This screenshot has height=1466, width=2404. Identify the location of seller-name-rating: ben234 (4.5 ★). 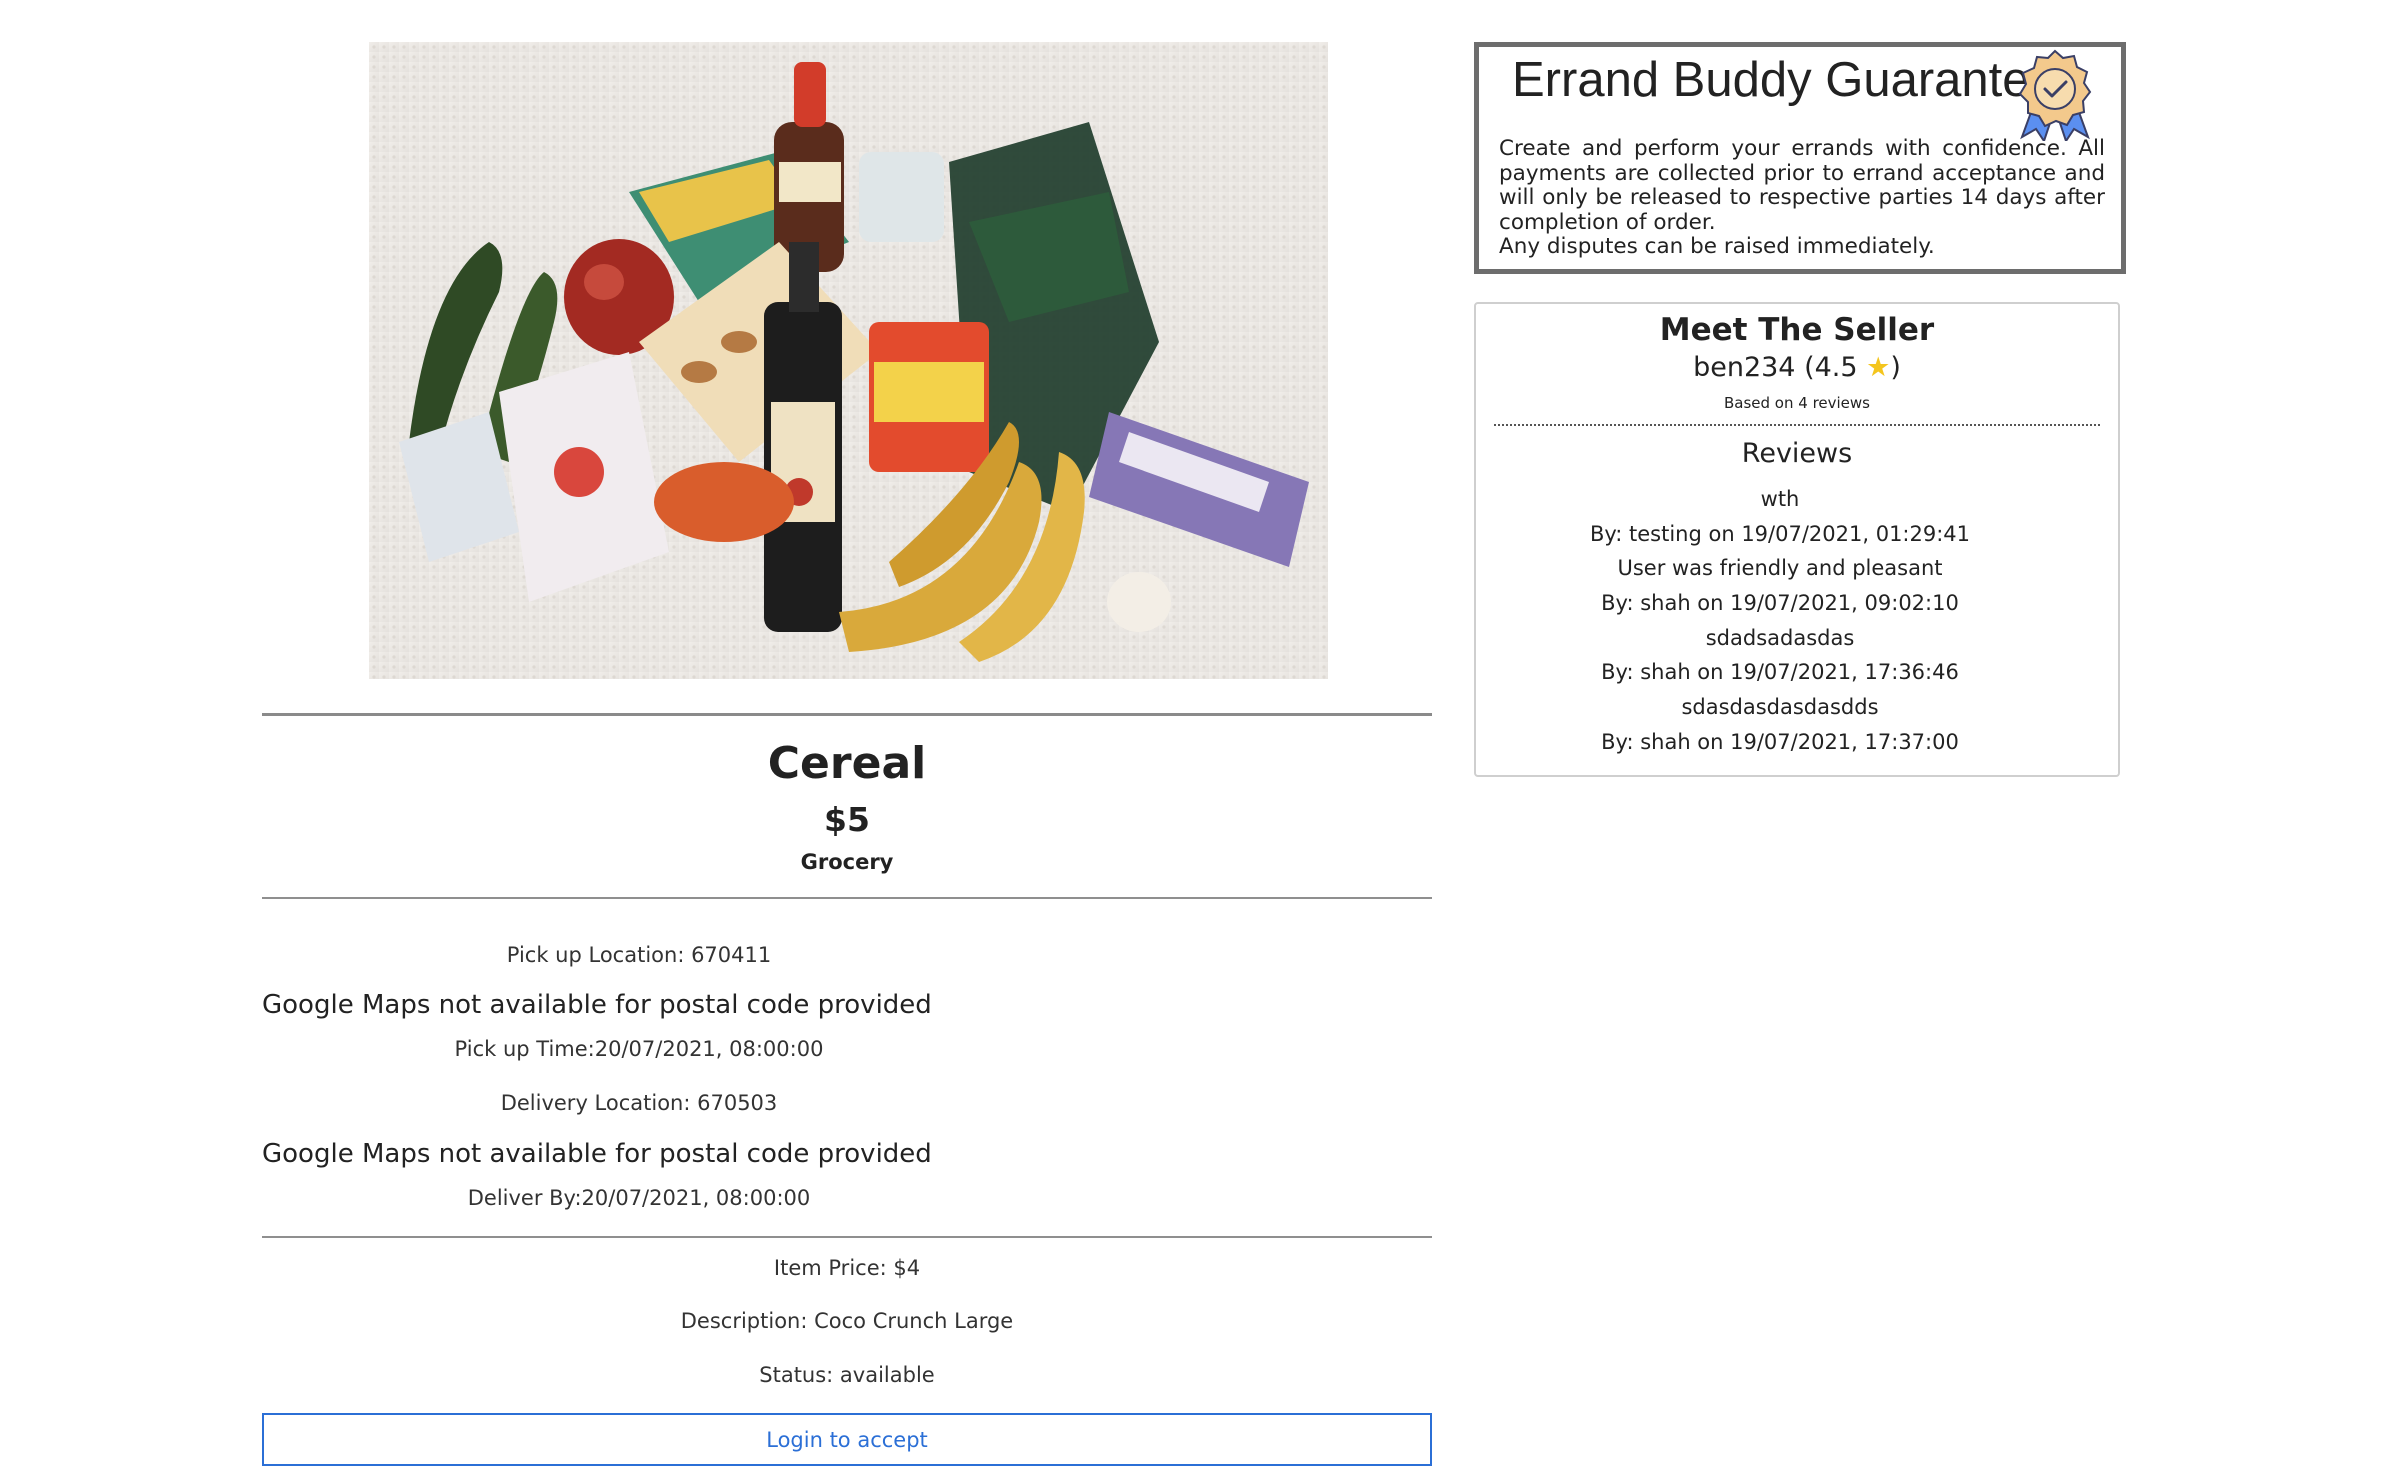
(1797, 367).